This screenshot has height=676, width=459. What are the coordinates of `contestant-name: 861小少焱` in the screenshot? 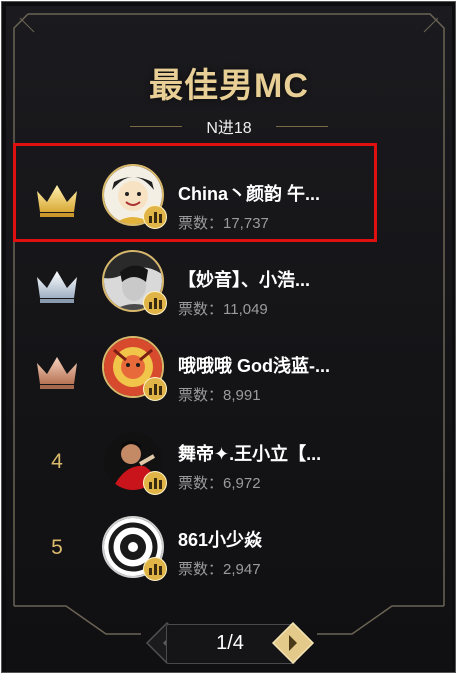 It's located at (220, 540).